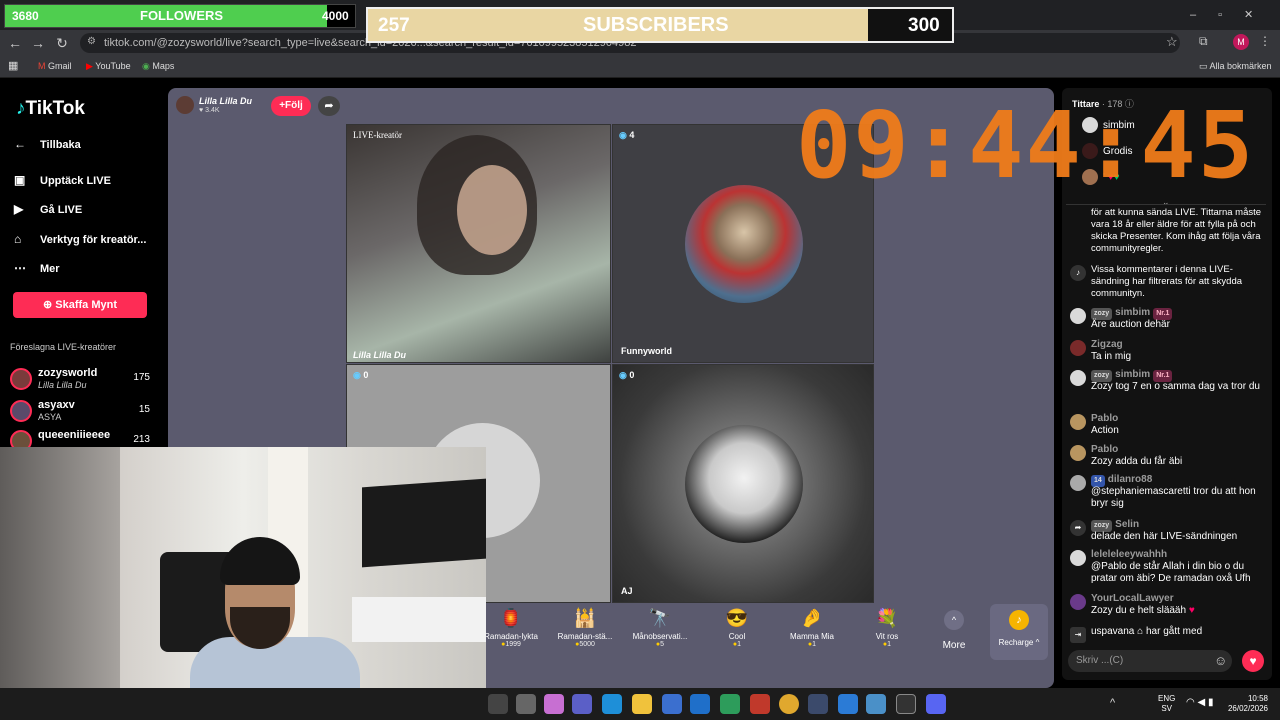 This screenshot has width=1280, height=720. What do you see at coordinates (80, 305) in the screenshot?
I see `get-coins-button: ⊕ Skaffa Mynt` at bounding box center [80, 305].